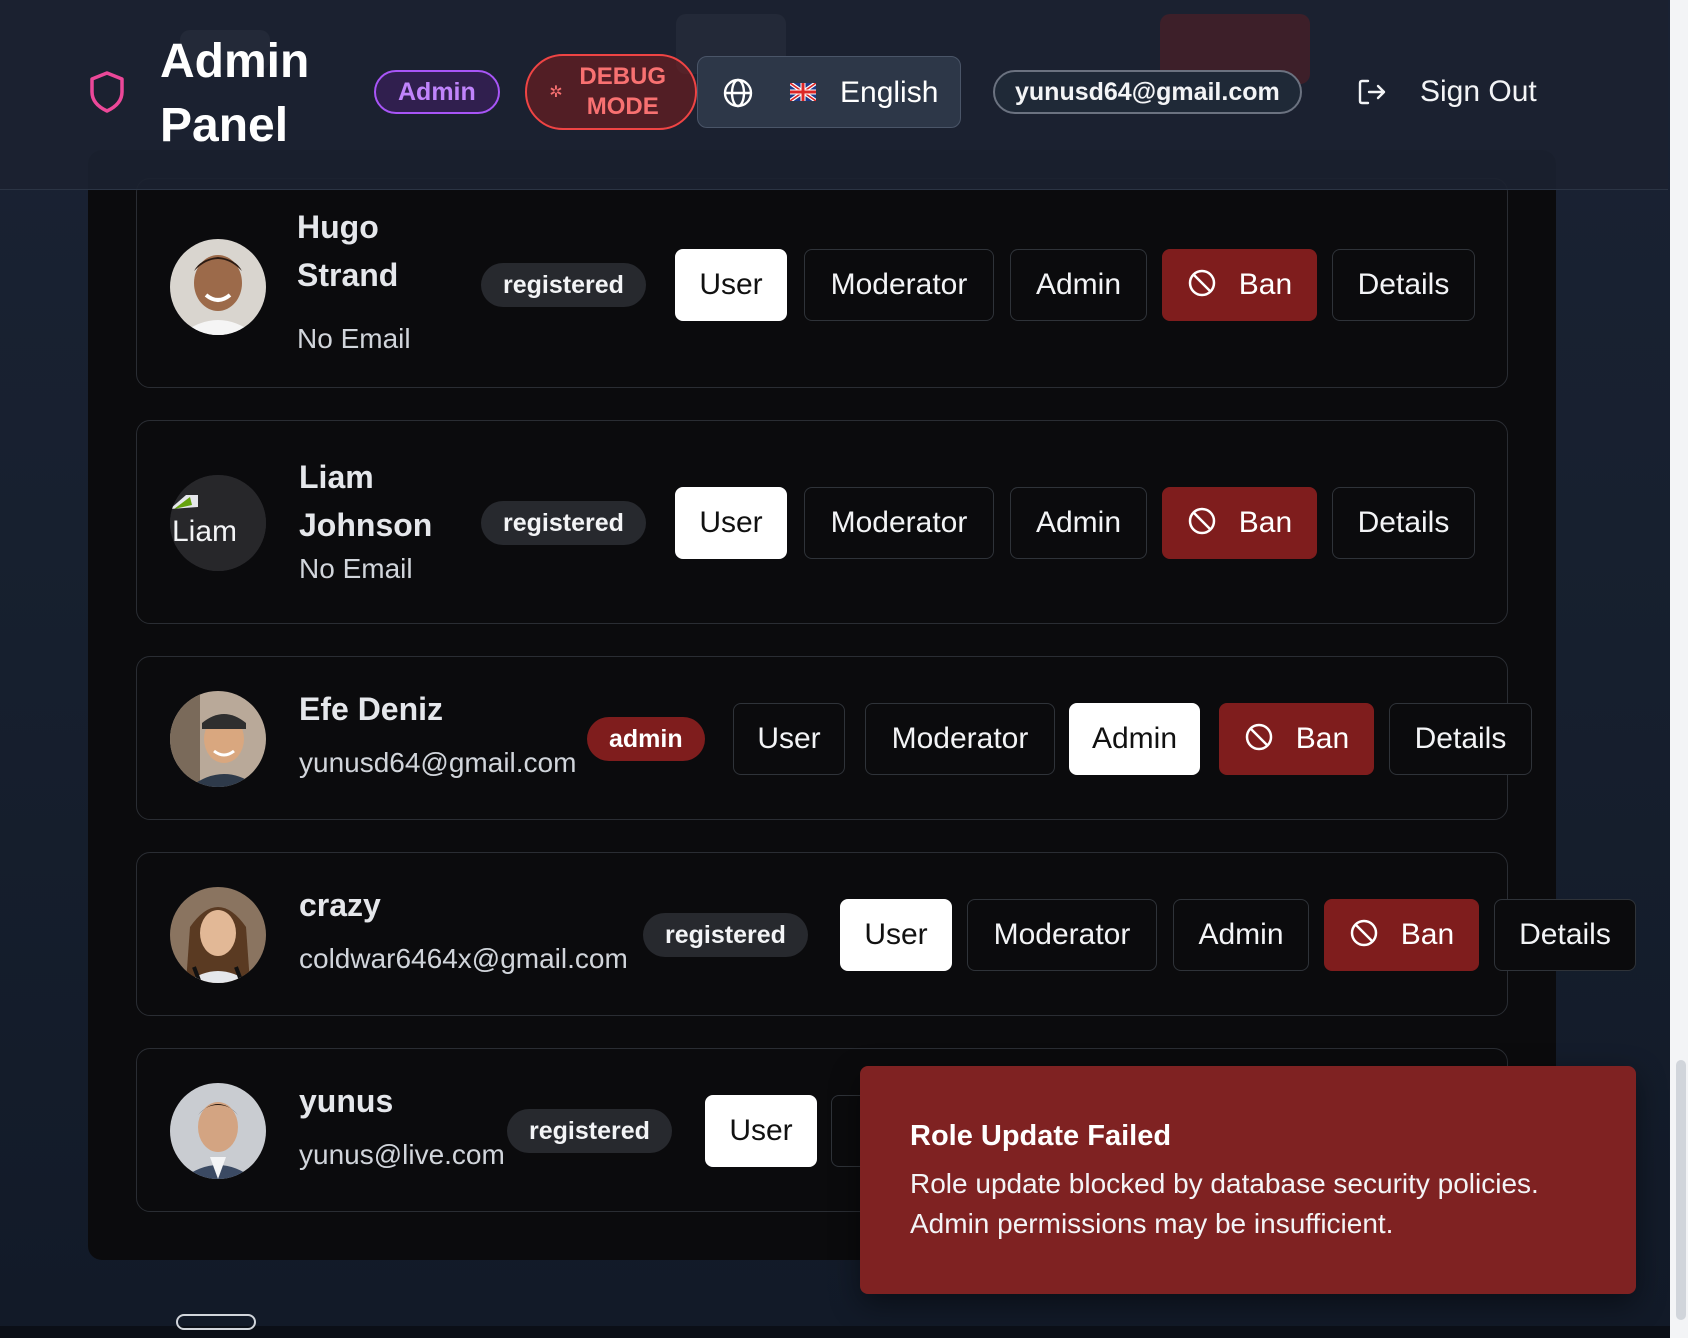 The width and height of the screenshot is (1688, 1338). I want to click on user-email: yunus@live.com, so click(402, 1154).